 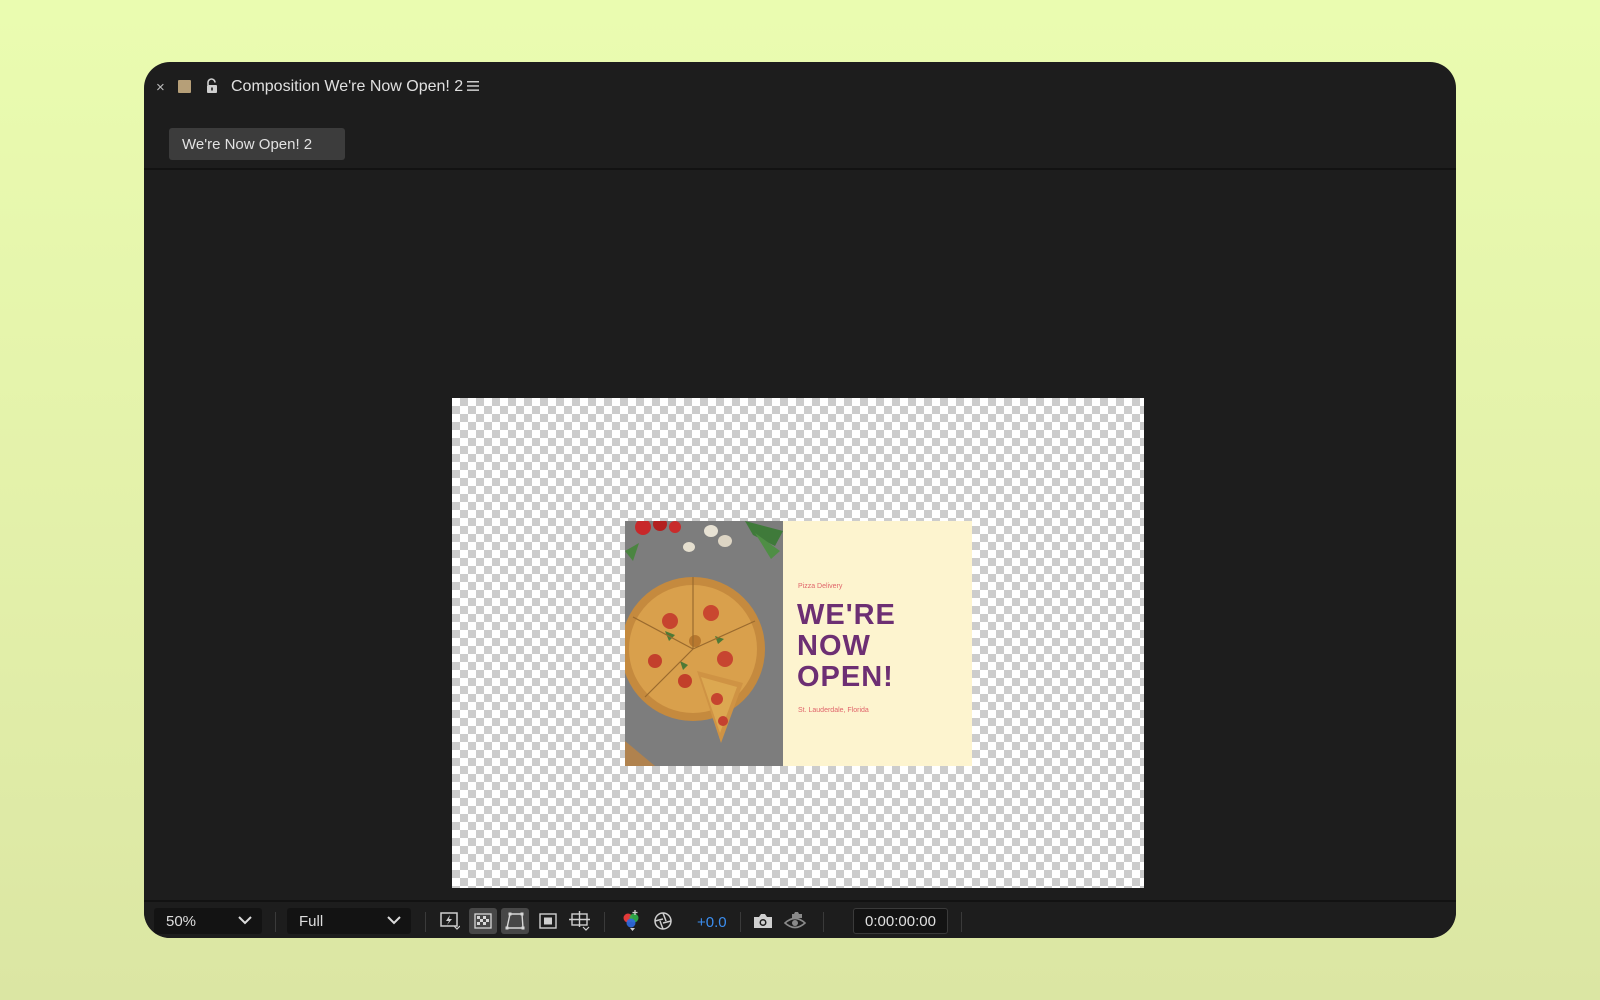 I want to click on transparency-grid-icon, so click(x=483, y=921).